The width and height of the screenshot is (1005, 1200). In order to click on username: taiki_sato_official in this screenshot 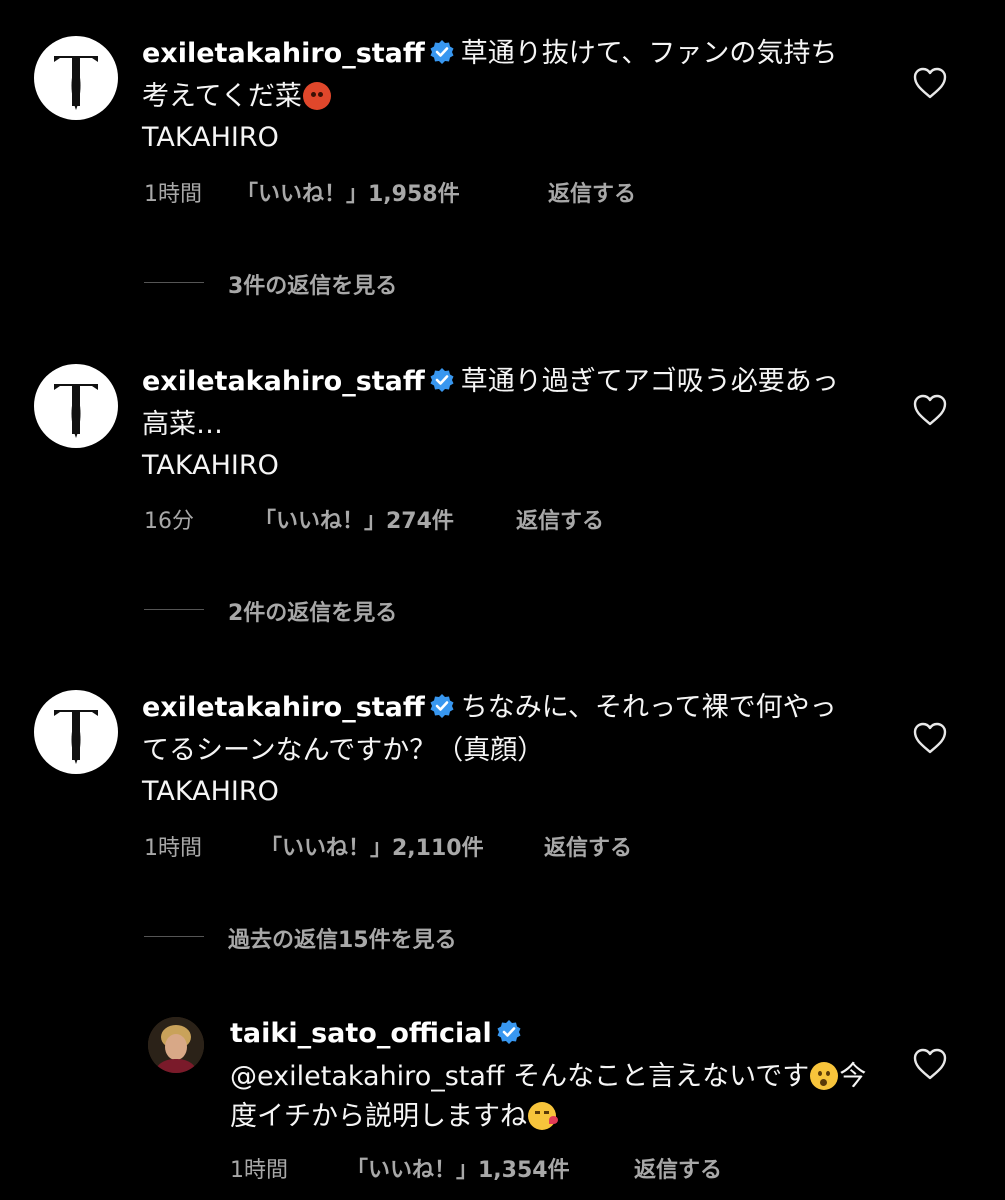, I will do `click(361, 1033)`.